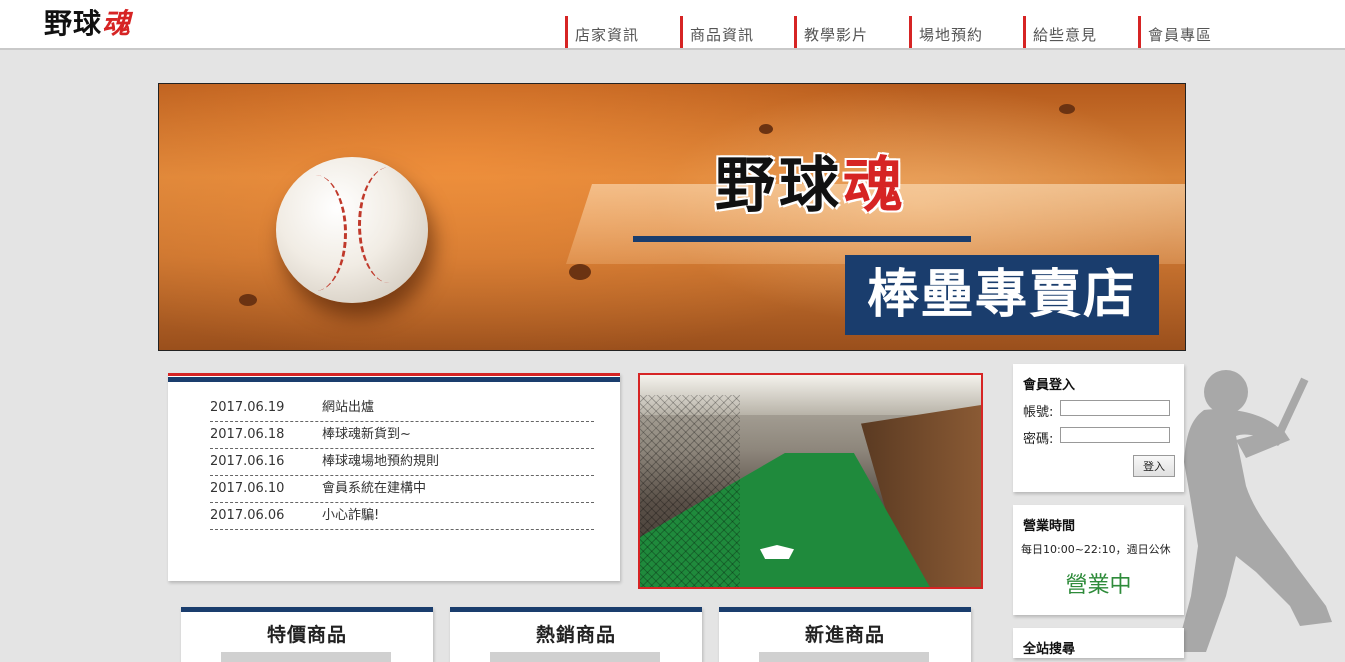 Image resolution: width=1345 pixels, height=662 pixels. Describe the element at coordinates (1049, 649) in the screenshot. I see `search-title: 全站搜尋` at that location.